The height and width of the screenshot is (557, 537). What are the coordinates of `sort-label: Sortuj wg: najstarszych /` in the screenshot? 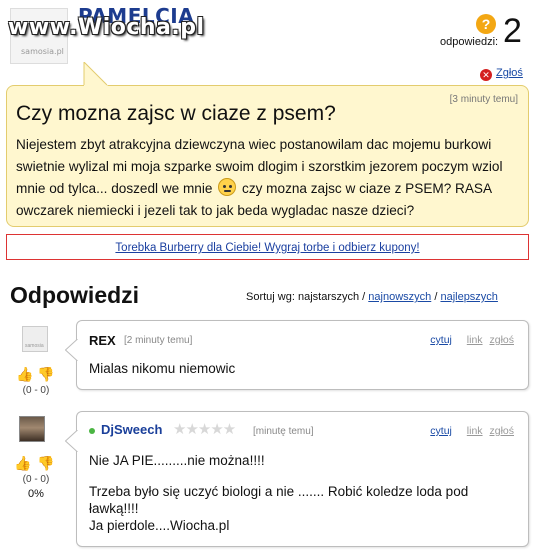 It's located at (306, 297).